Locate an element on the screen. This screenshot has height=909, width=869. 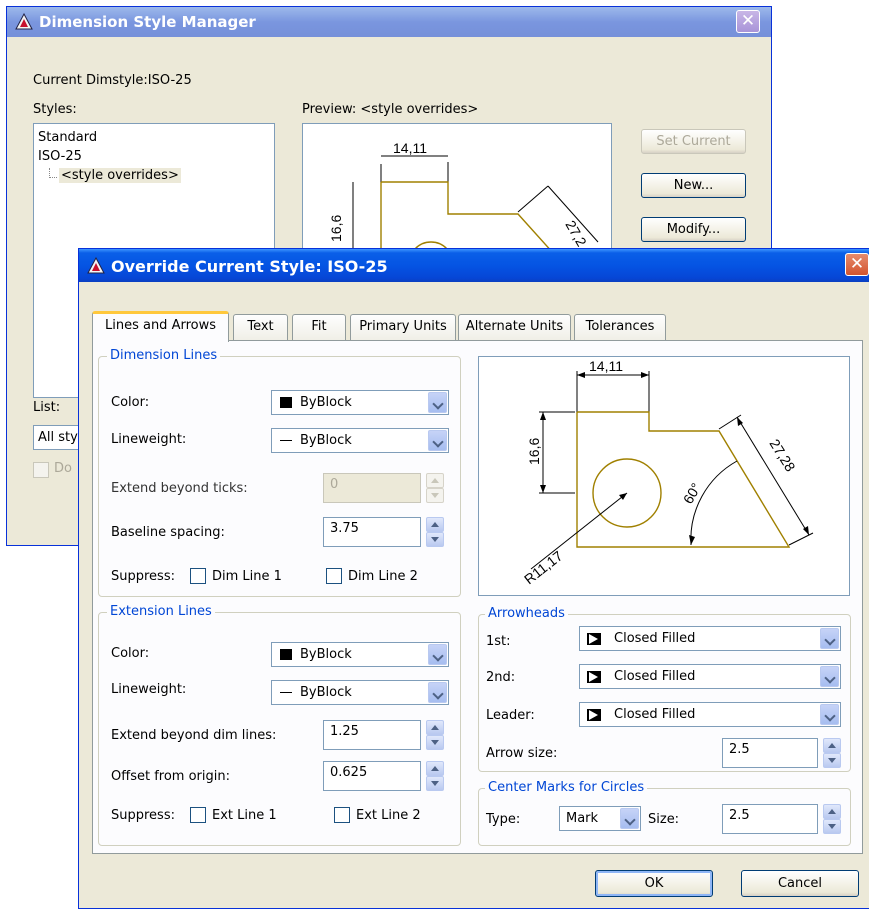
tab-lines-and-arrows: Lines and Arrows is located at coordinates (160, 326).